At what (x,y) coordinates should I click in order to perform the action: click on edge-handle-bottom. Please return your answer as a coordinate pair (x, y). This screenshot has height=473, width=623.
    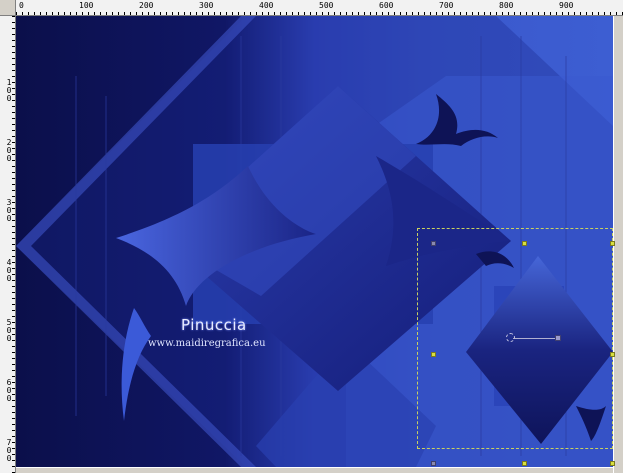
    Looking at the image, I should click on (524, 463).